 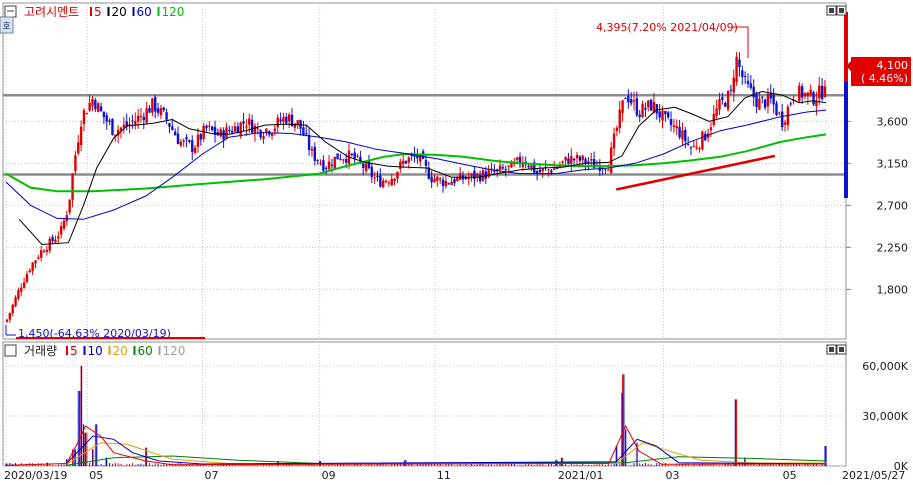 What do you see at coordinates (873, 475) in the screenshot?
I see `x-tick-label: 2021/05/27` at bounding box center [873, 475].